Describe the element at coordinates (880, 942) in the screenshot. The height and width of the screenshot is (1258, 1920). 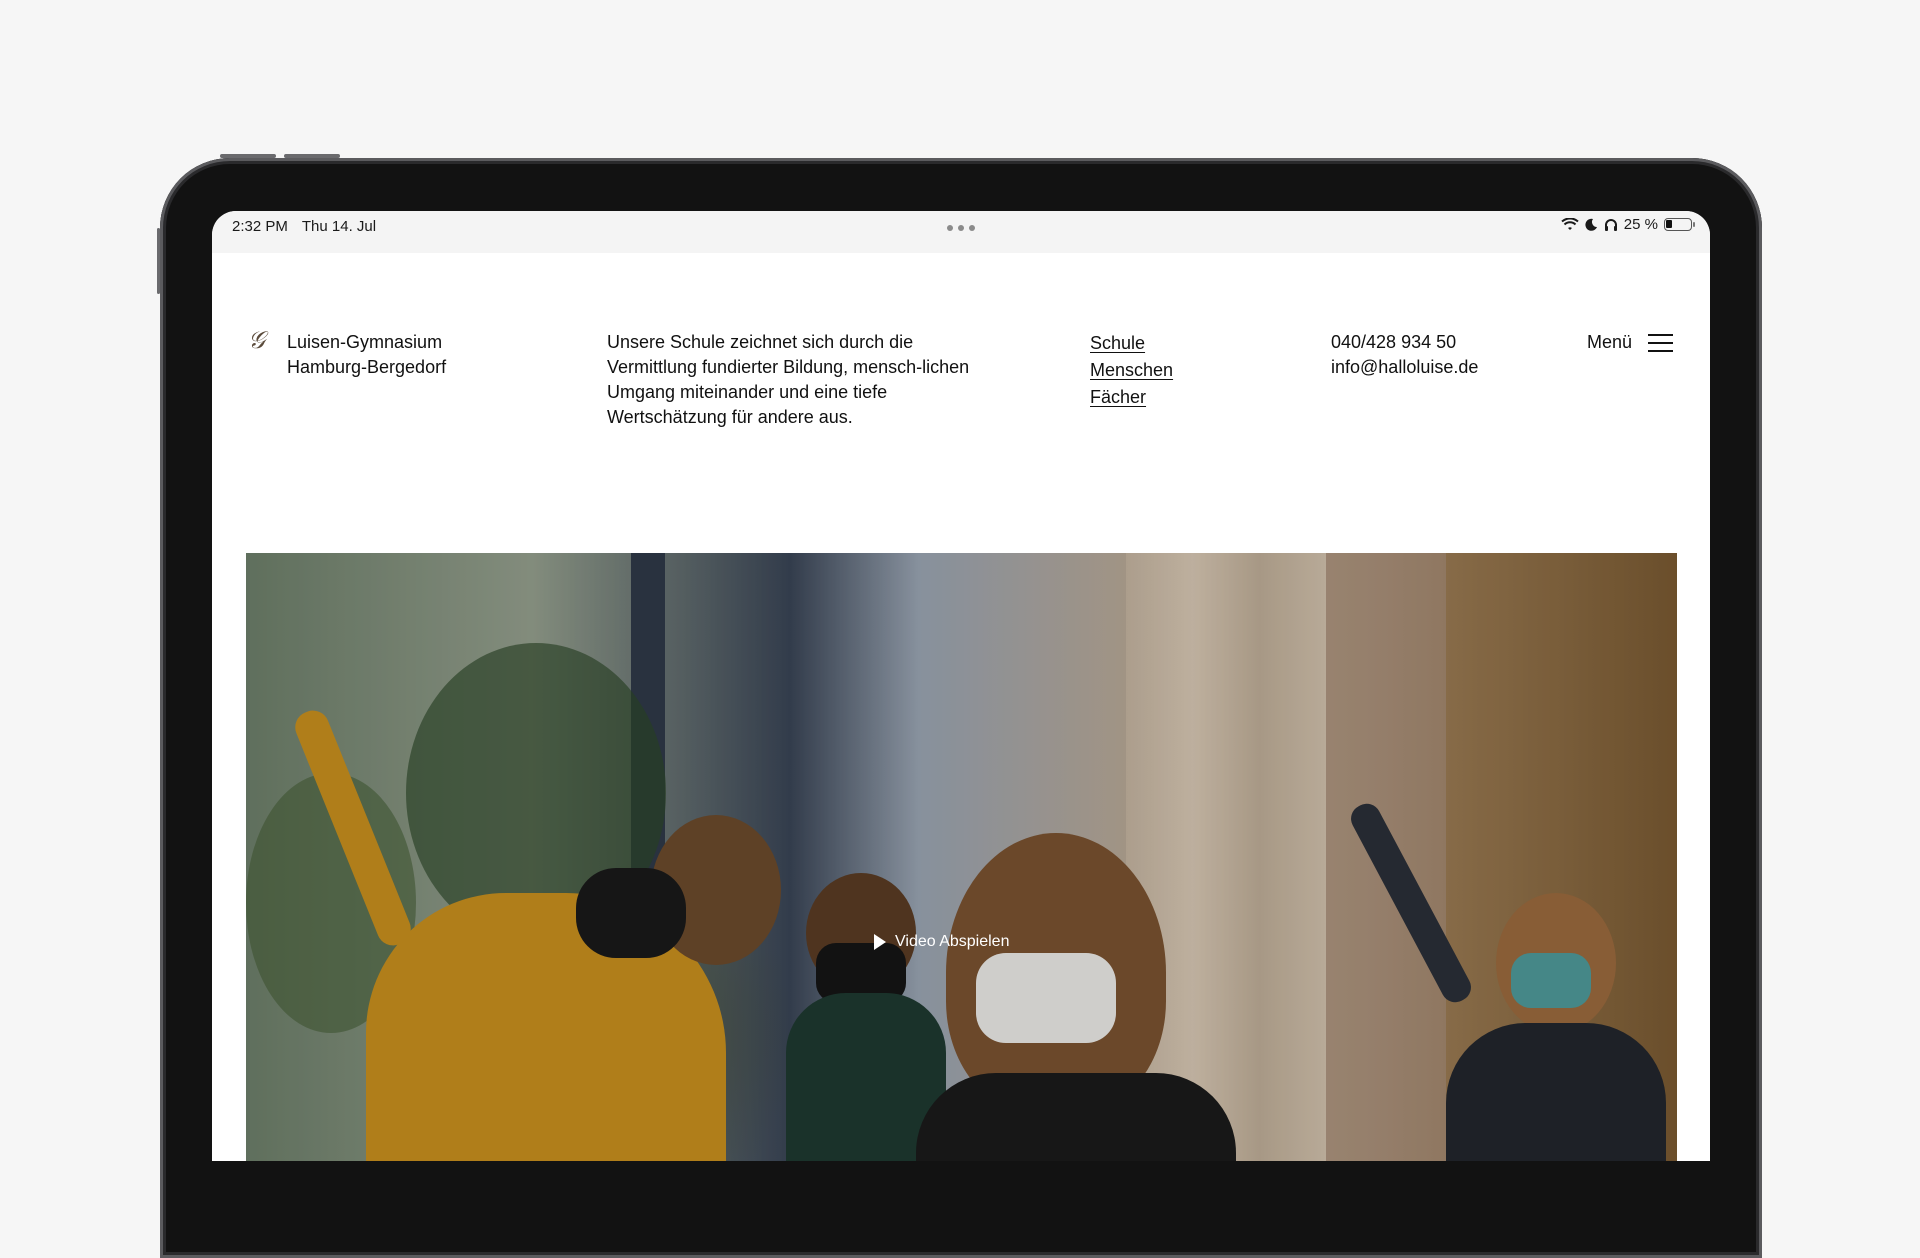
I see `play-icon` at that location.